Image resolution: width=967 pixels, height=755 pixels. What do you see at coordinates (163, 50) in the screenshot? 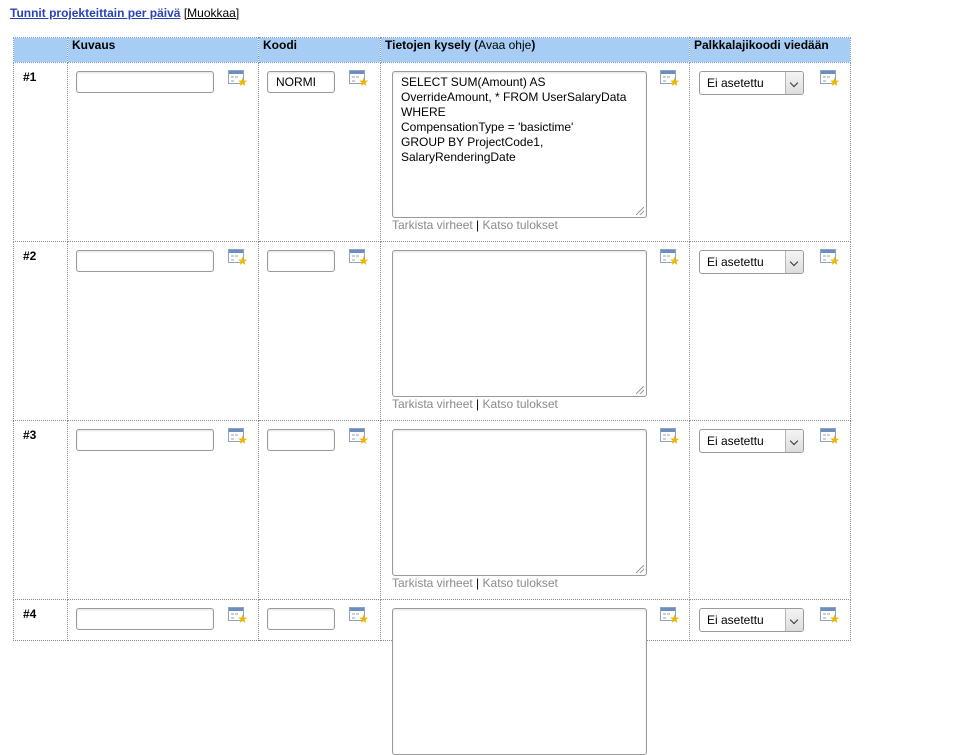
I see `header-kuvaus: Kuvaus` at bounding box center [163, 50].